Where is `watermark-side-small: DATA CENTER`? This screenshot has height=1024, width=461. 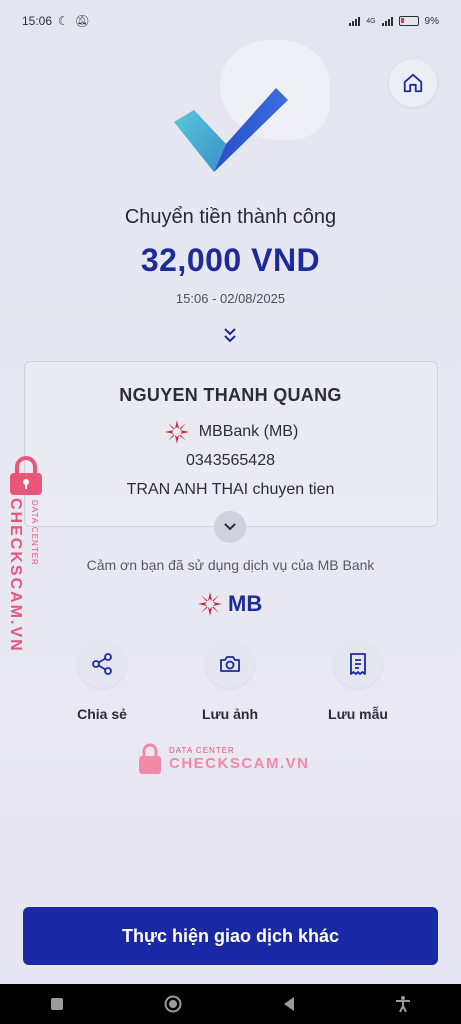
watermark-side-small: DATA CENTER is located at coordinates (34, 533).